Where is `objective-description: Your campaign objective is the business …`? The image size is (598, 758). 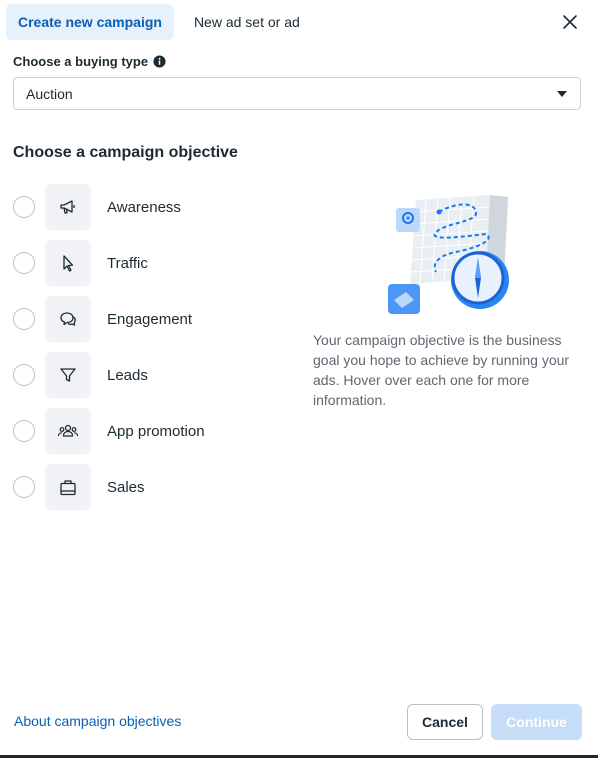 objective-description: Your campaign objective is the business … is located at coordinates (441, 370).